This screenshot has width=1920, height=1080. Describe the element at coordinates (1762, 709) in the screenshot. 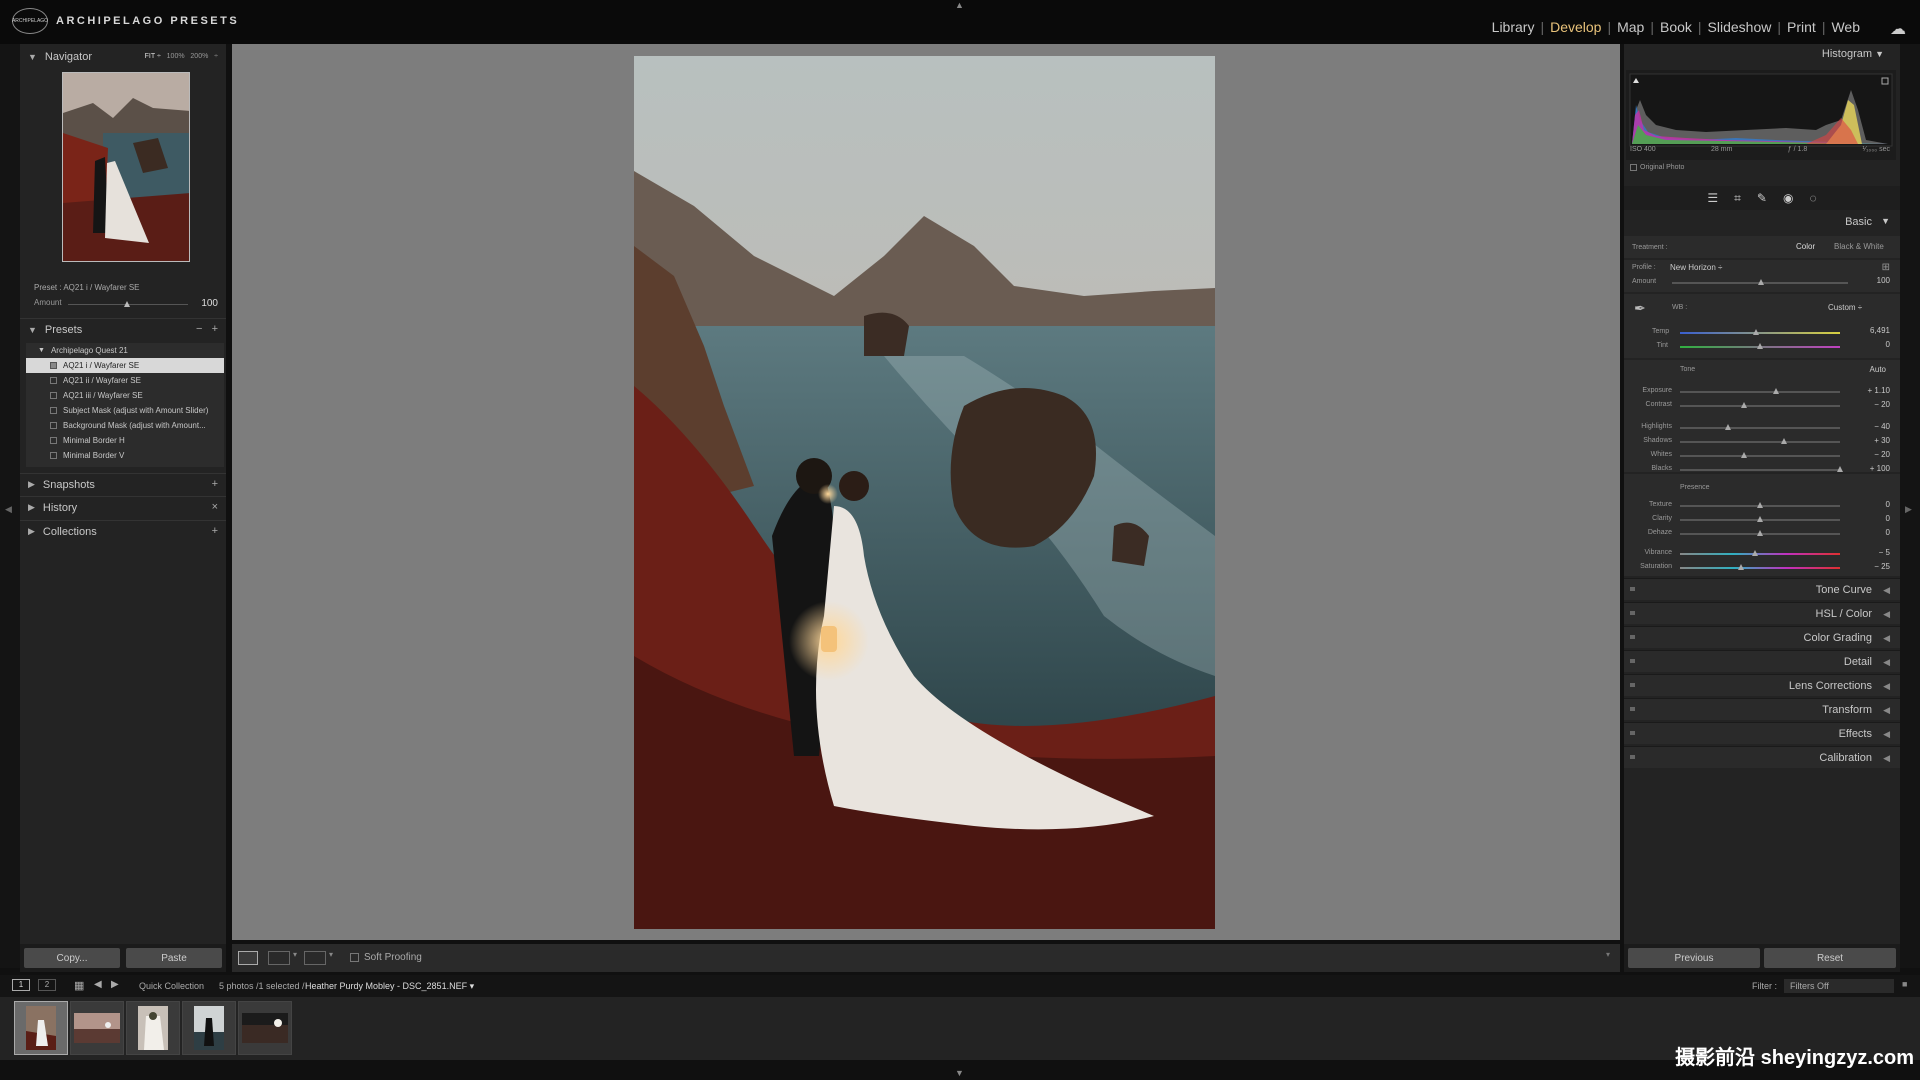

I see `panel-header: Transform ◀` at that location.